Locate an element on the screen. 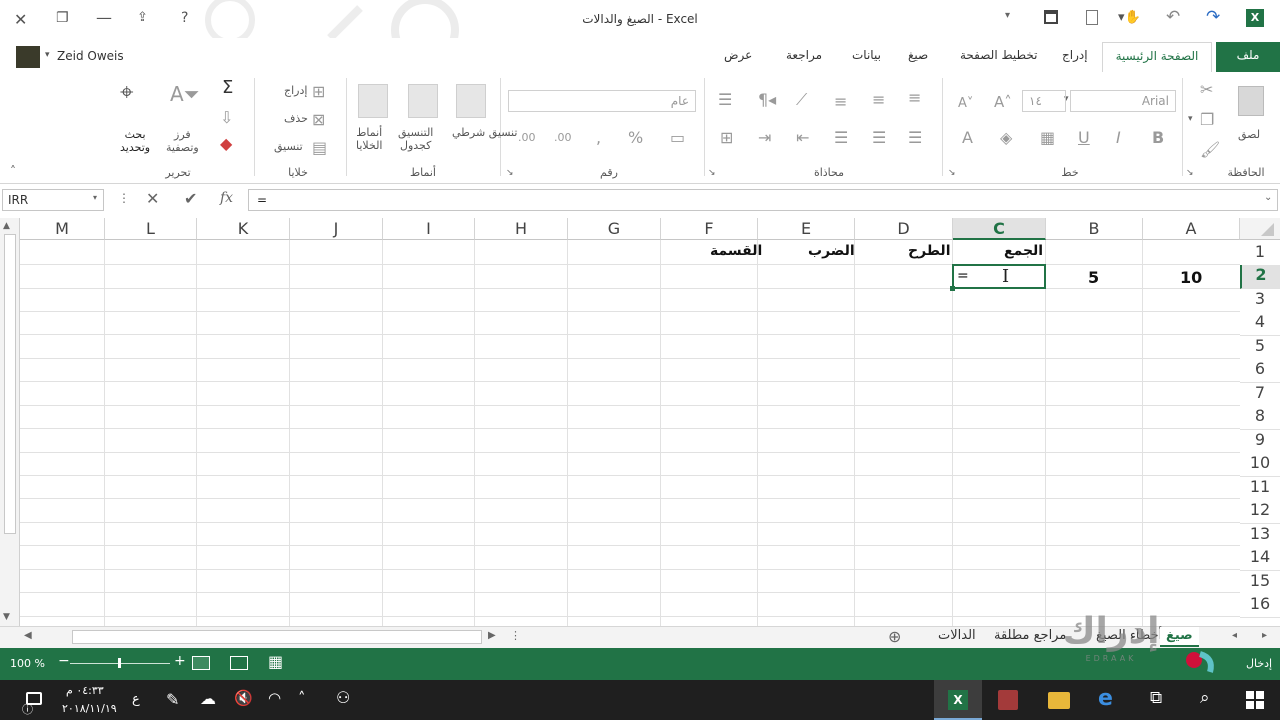 The image size is (1280, 720). row-header-13: 13 is located at coordinates (1260, 536).